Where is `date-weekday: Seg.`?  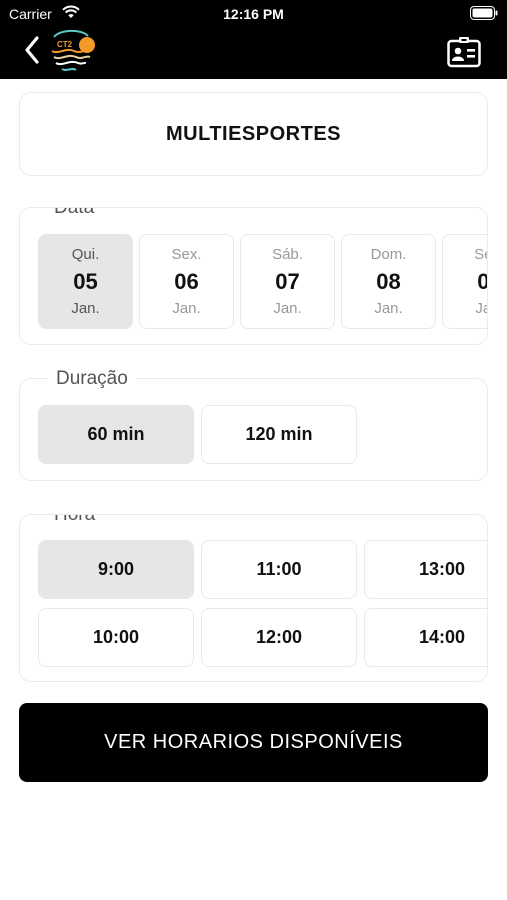
date-weekday: Seg. is located at coordinates (480, 254).